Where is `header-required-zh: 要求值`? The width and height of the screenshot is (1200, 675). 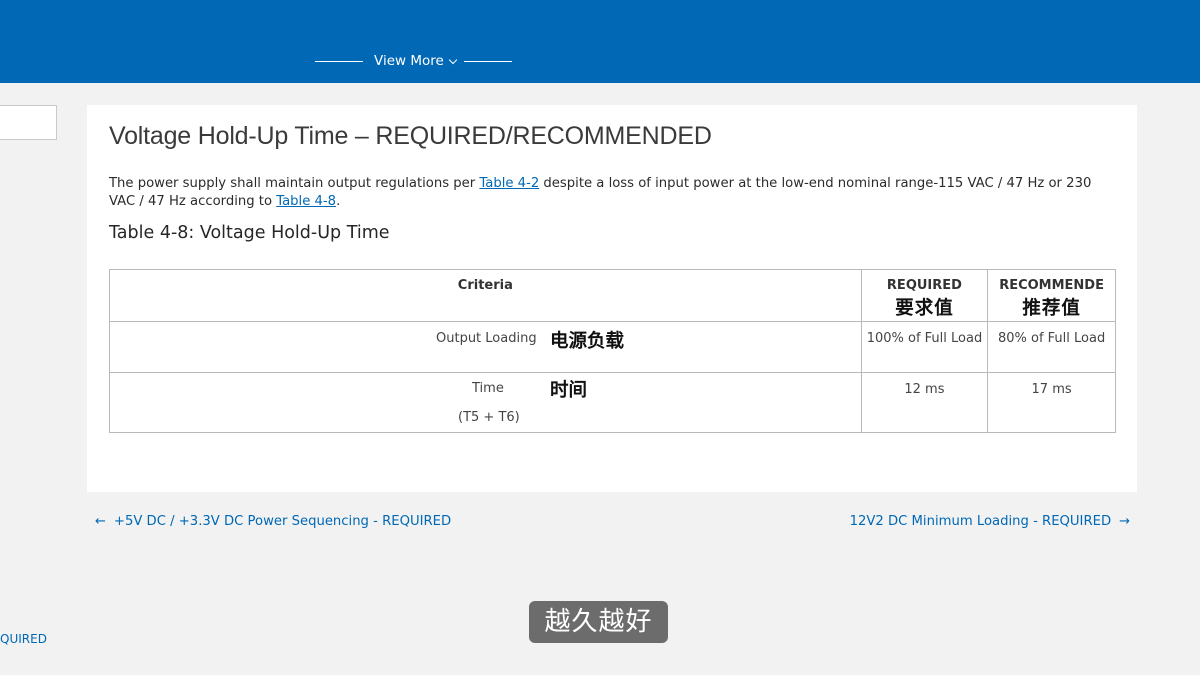 header-required-zh: 要求值 is located at coordinates (924, 308).